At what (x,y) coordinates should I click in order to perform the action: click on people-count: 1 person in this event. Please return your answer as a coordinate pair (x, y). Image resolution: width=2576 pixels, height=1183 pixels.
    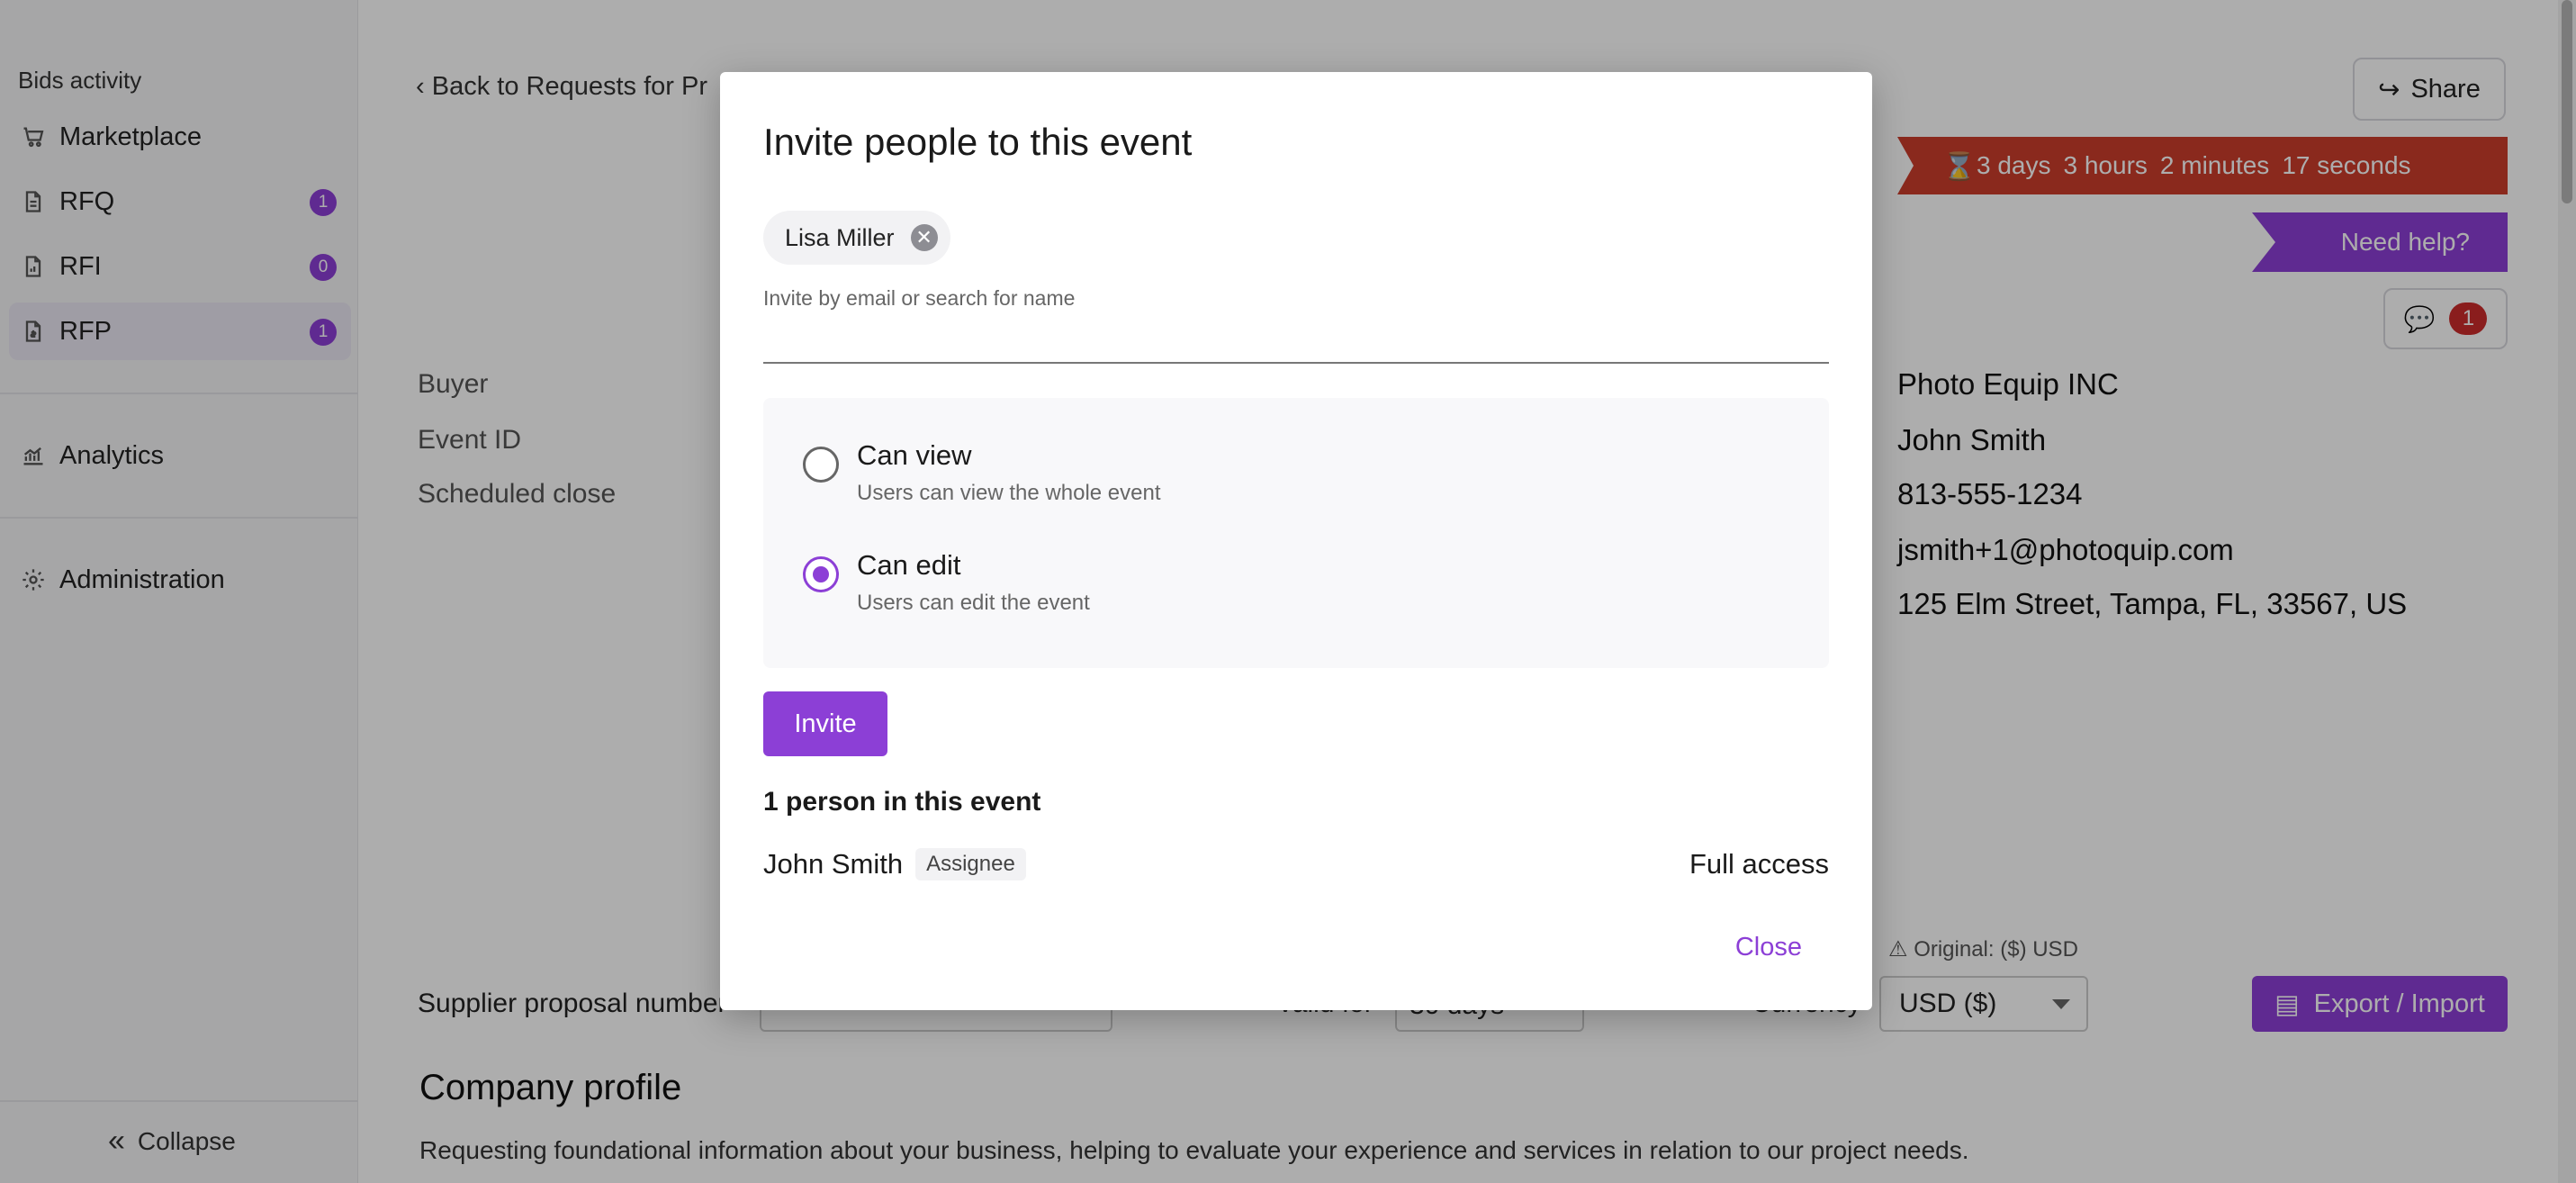
    Looking at the image, I should click on (902, 802).